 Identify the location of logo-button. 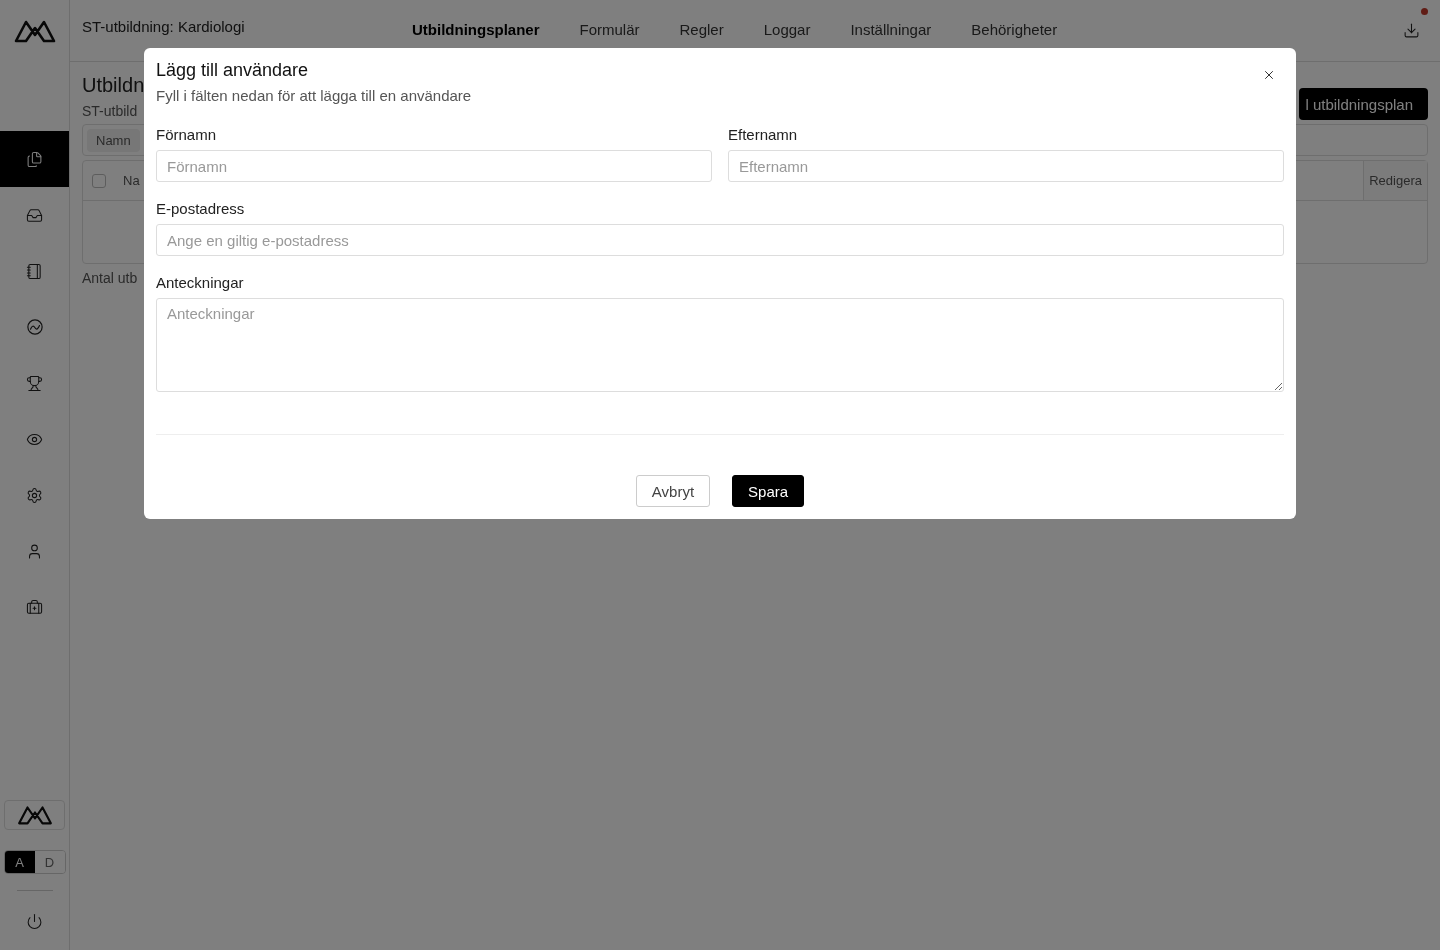
(34, 815).